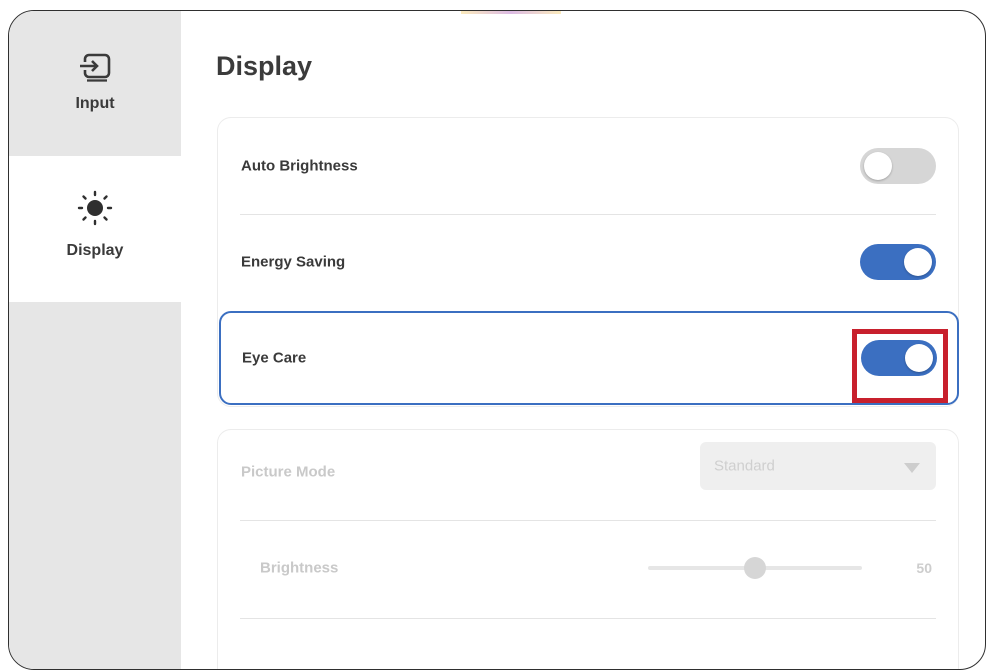  Describe the element at coordinates (924, 568) in the screenshot. I see `brightness-value: 50` at that location.